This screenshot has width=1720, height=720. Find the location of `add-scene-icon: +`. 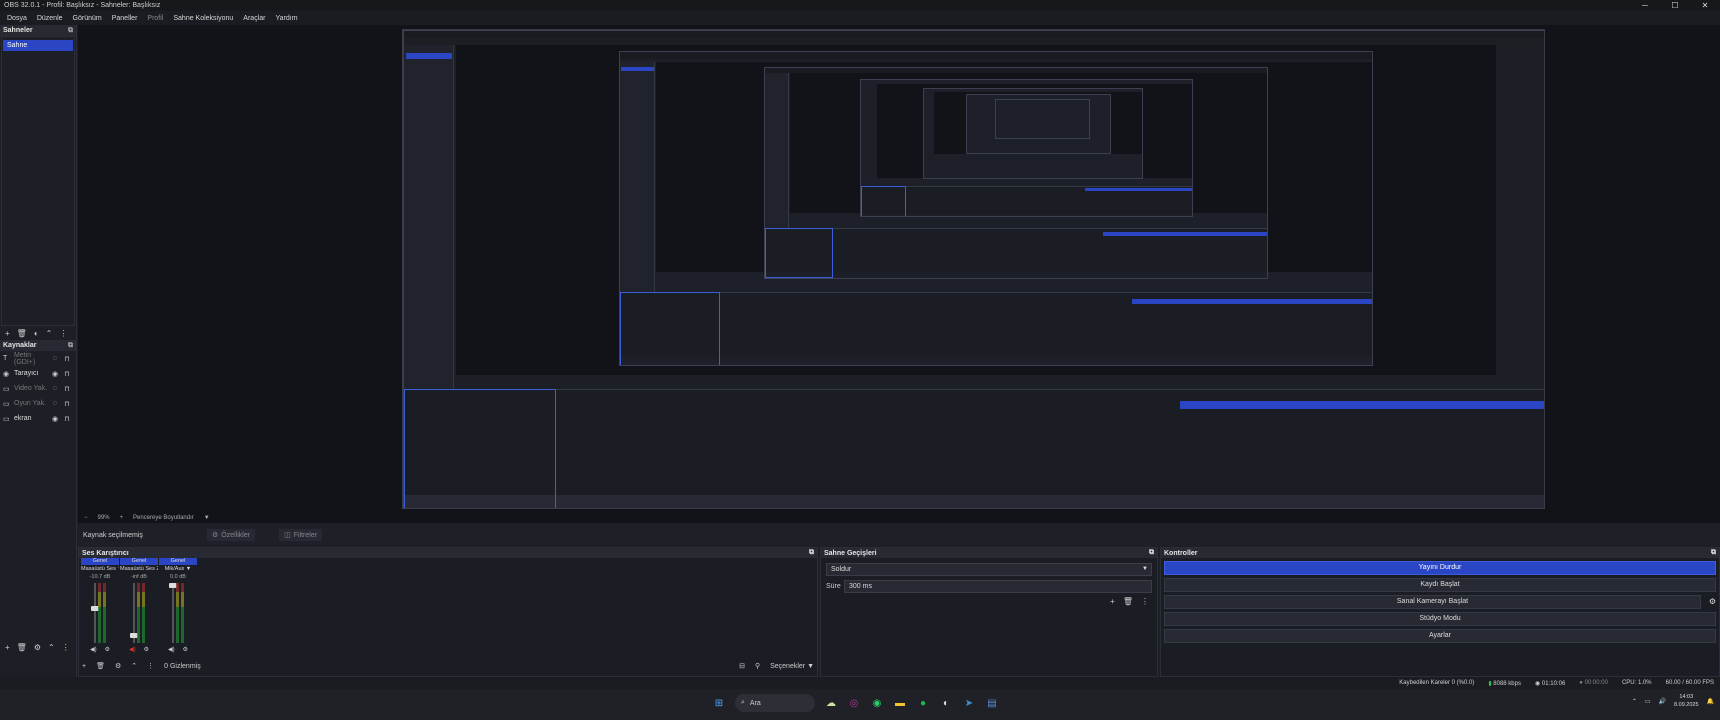

add-scene-icon: + is located at coordinates (7, 333).